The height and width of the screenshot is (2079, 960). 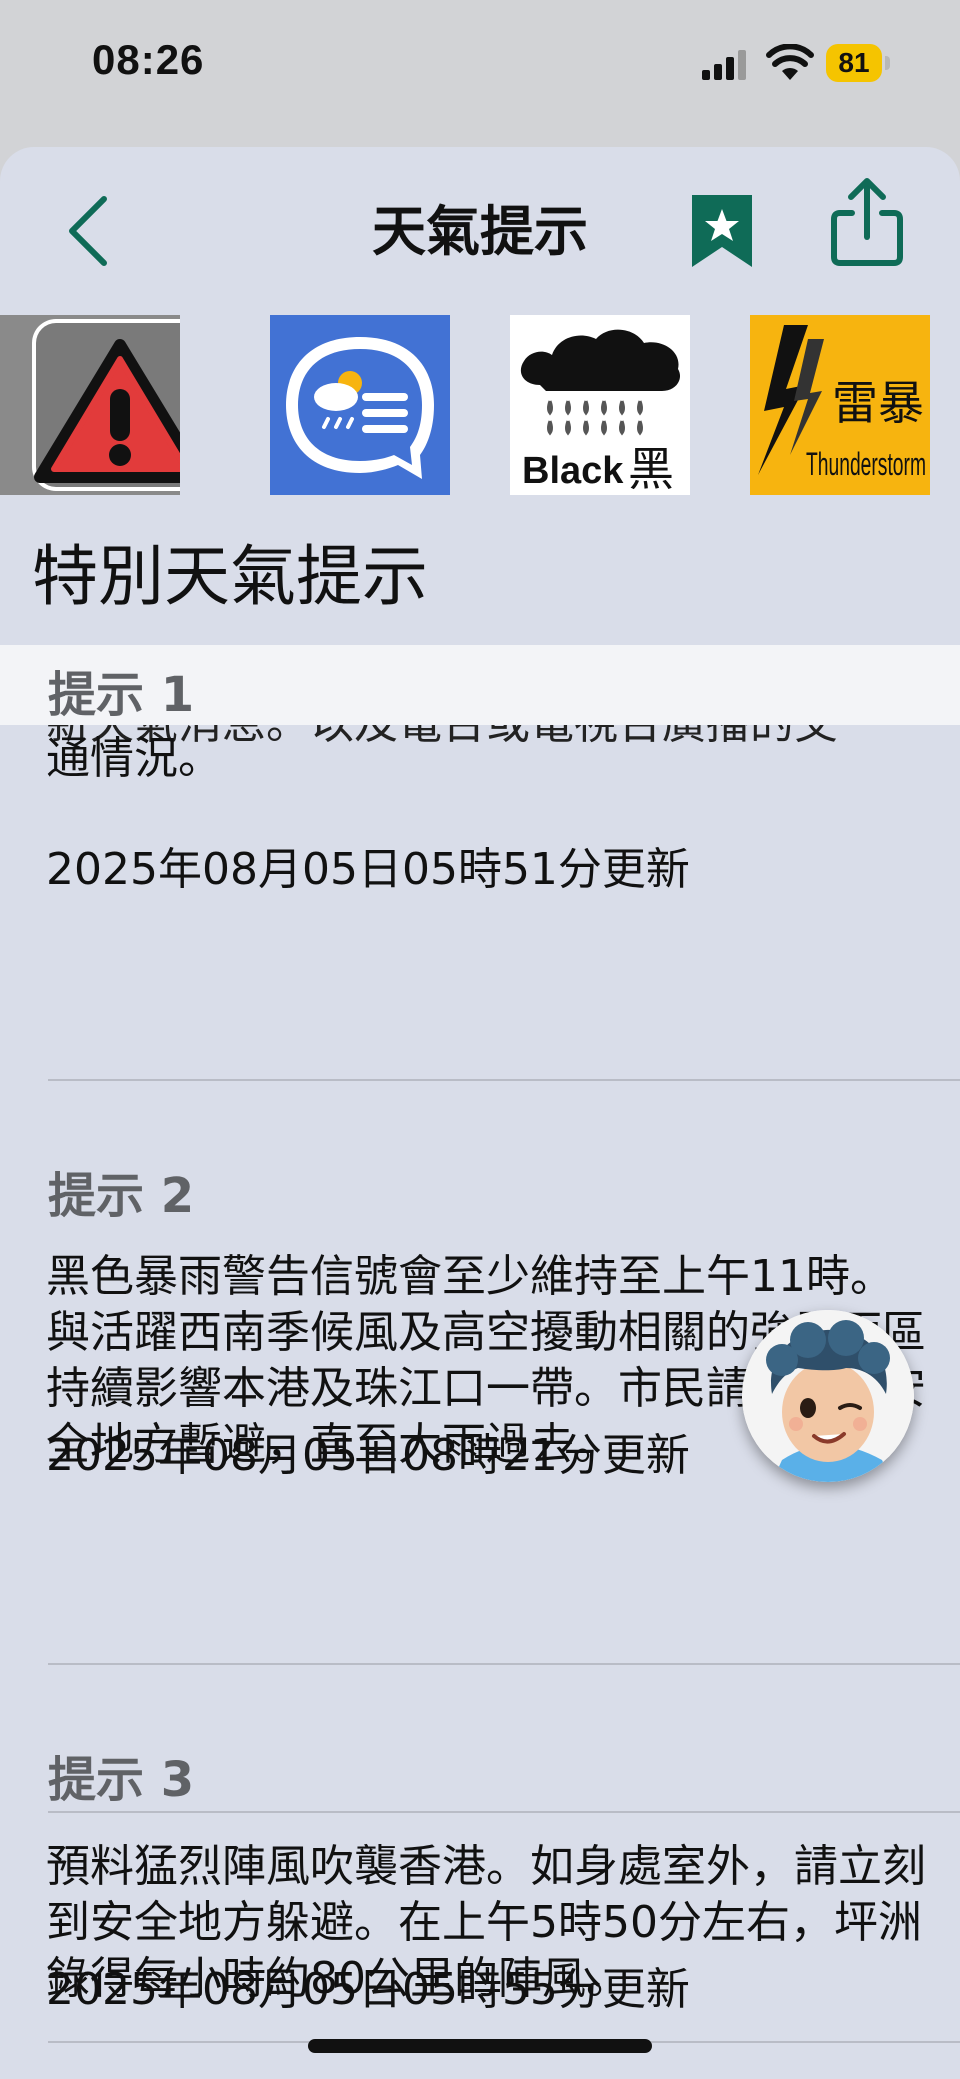 What do you see at coordinates (480, 70) in the screenshot?
I see `status-bar: 08:26 81` at bounding box center [480, 70].